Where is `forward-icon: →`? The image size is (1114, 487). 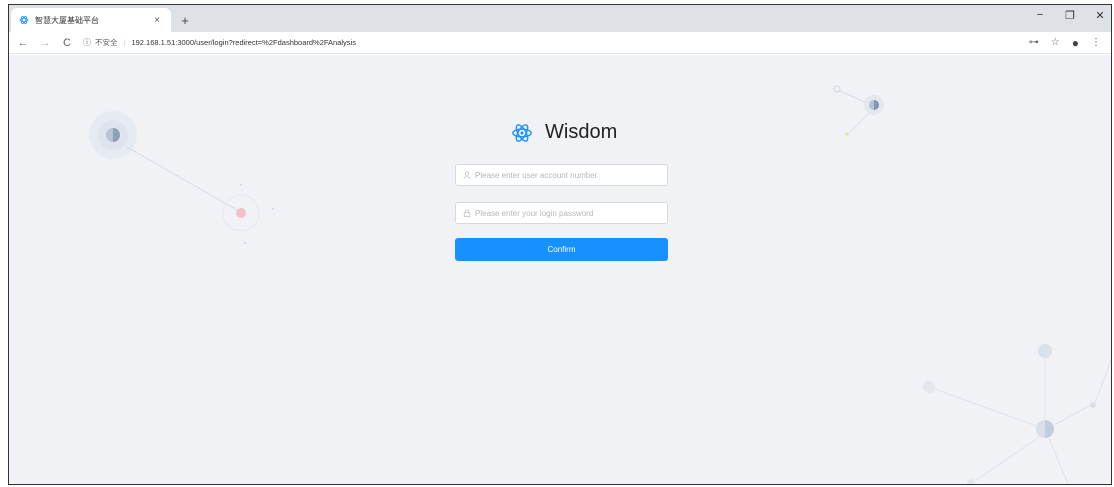 forward-icon: → is located at coordinates (45, 43).